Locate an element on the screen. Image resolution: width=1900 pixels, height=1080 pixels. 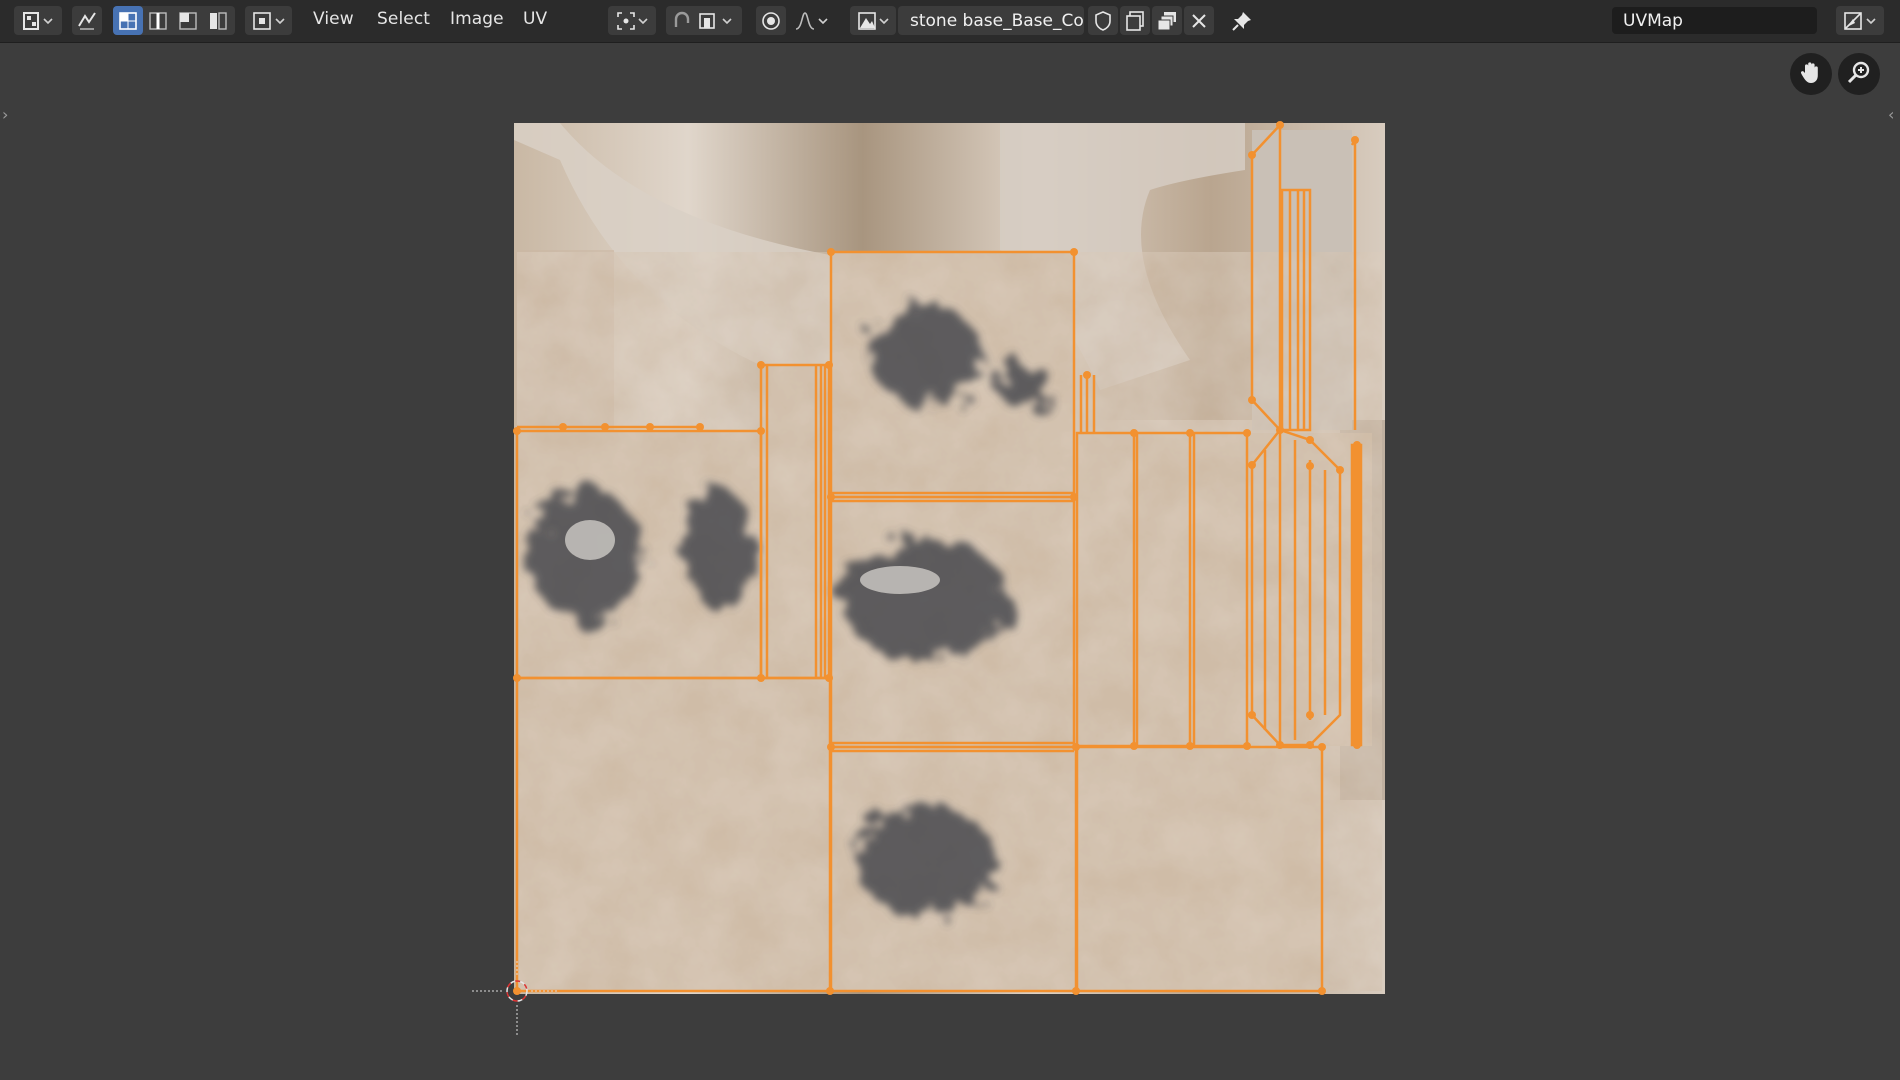
image-browse-button is located at coordinates (873, 20).